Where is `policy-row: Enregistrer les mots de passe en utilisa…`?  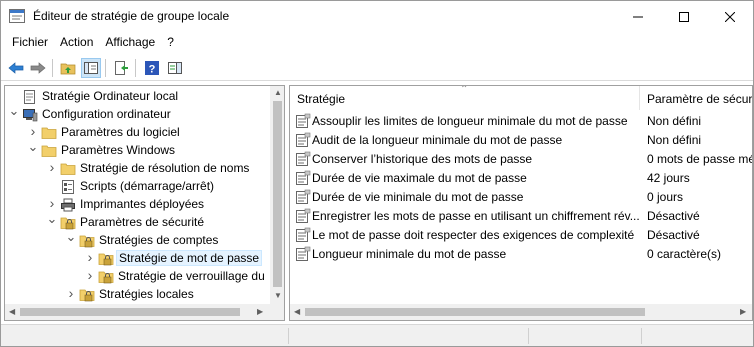
policy-row: Enregistrer les mots de passe en utilisa… is located at coordinates (521, 215).